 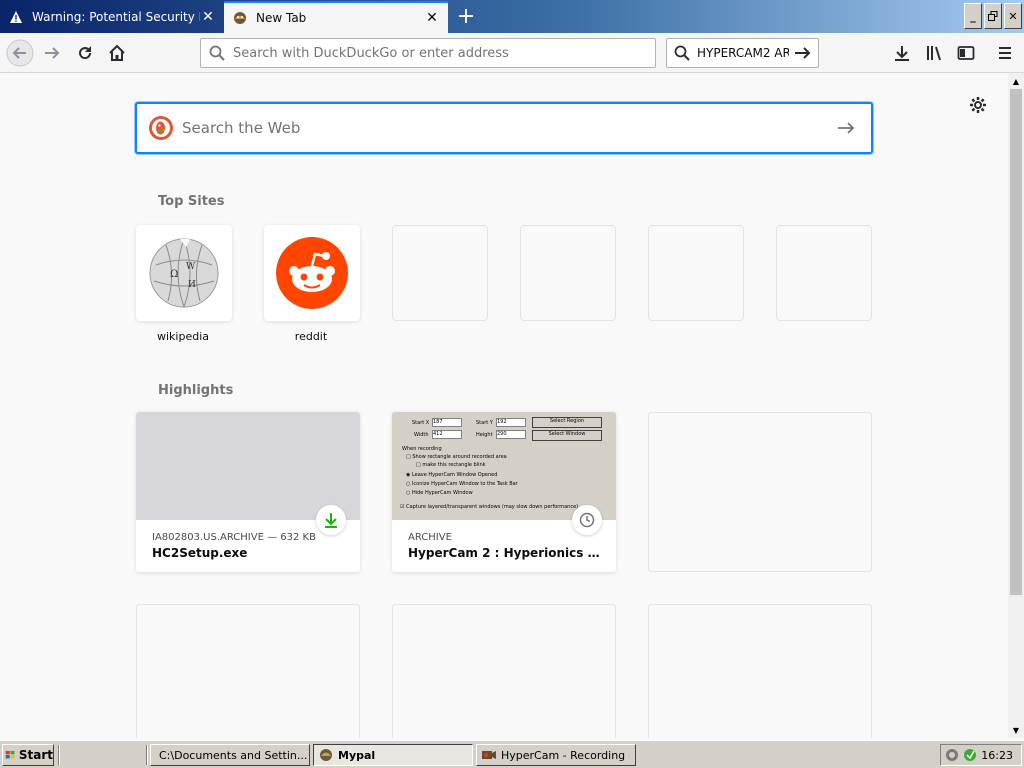 What do you see at coordinates (978, 105) in the screenshot?
I see `gear-icon` at bounding box center [978, 105].